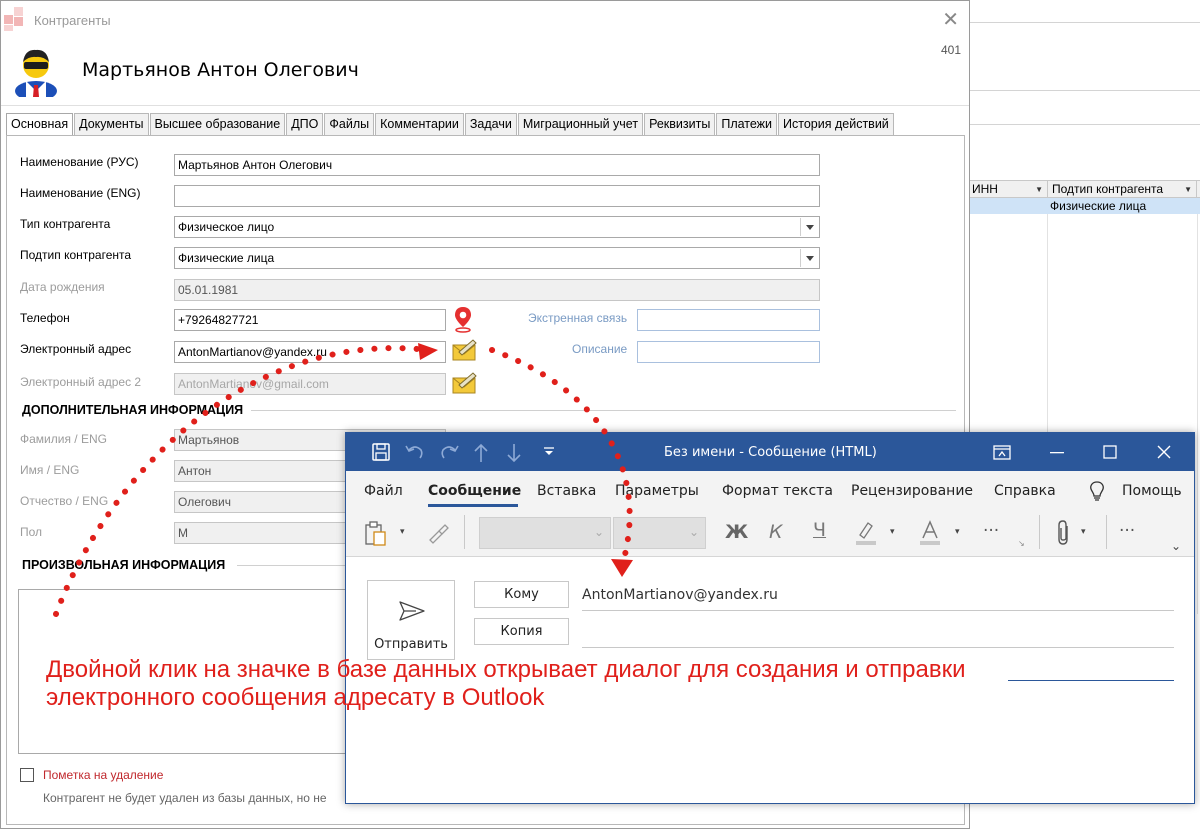  Describe the element at coordinates (111, 124) in the screenshot. I see `tab-documents: Документы` at that location.